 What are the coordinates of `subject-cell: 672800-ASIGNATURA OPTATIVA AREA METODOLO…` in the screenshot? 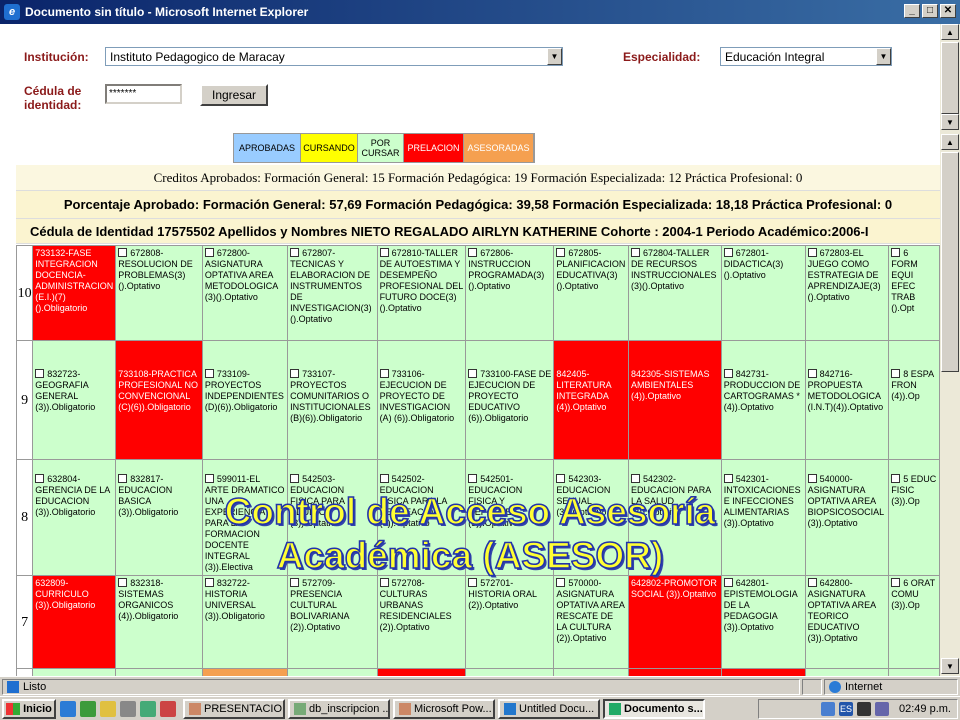 It's located at (245, 293).